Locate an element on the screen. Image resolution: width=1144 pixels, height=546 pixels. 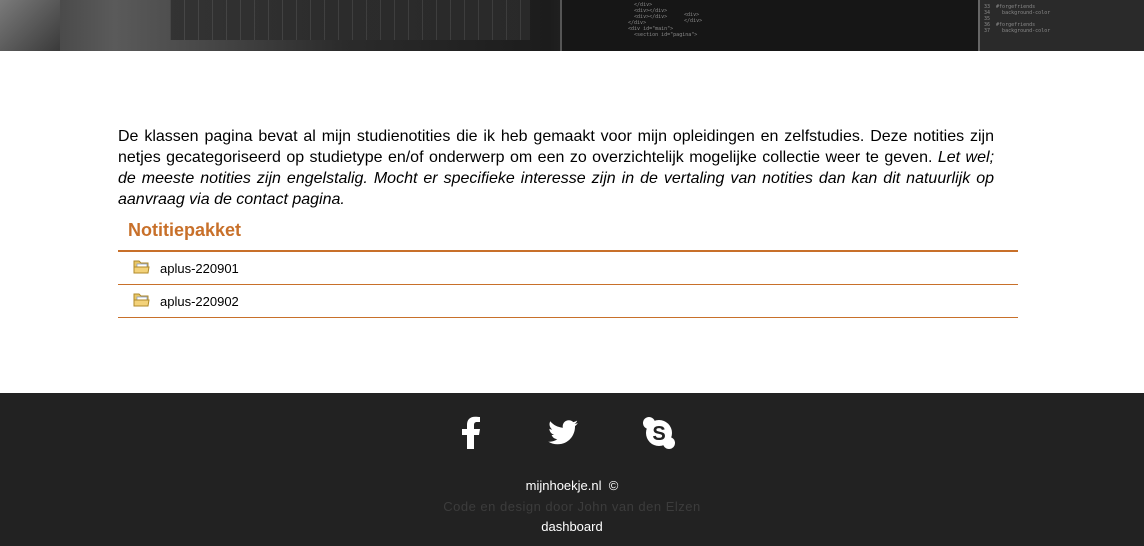
banner-image-corner is located at coordinates (30, 25).